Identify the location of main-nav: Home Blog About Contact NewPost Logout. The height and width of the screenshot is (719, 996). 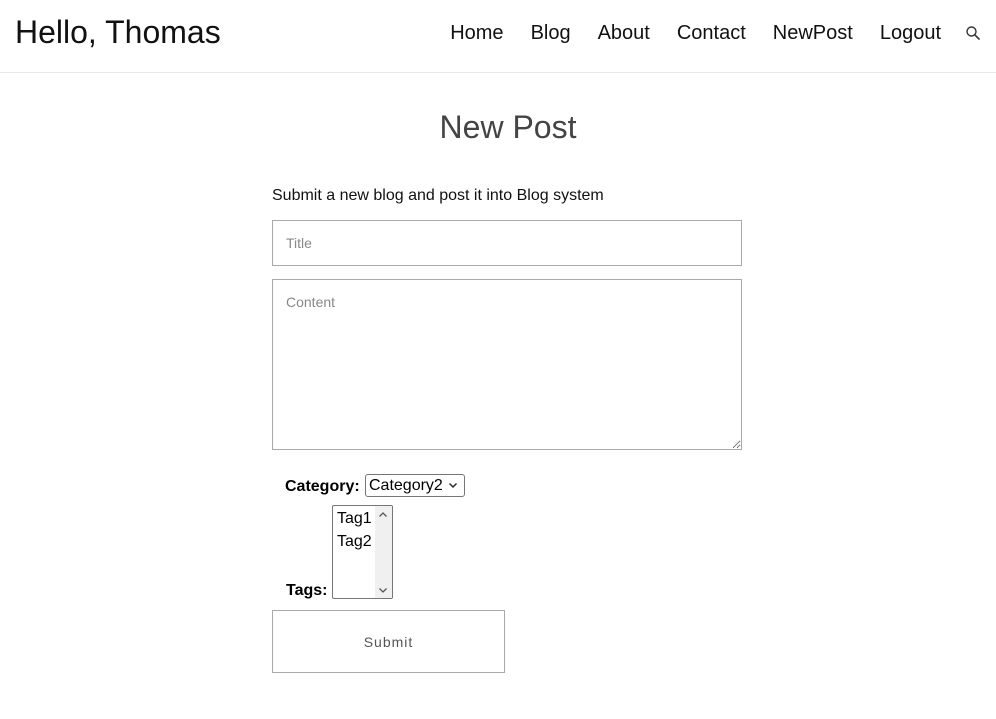
(715, 33).